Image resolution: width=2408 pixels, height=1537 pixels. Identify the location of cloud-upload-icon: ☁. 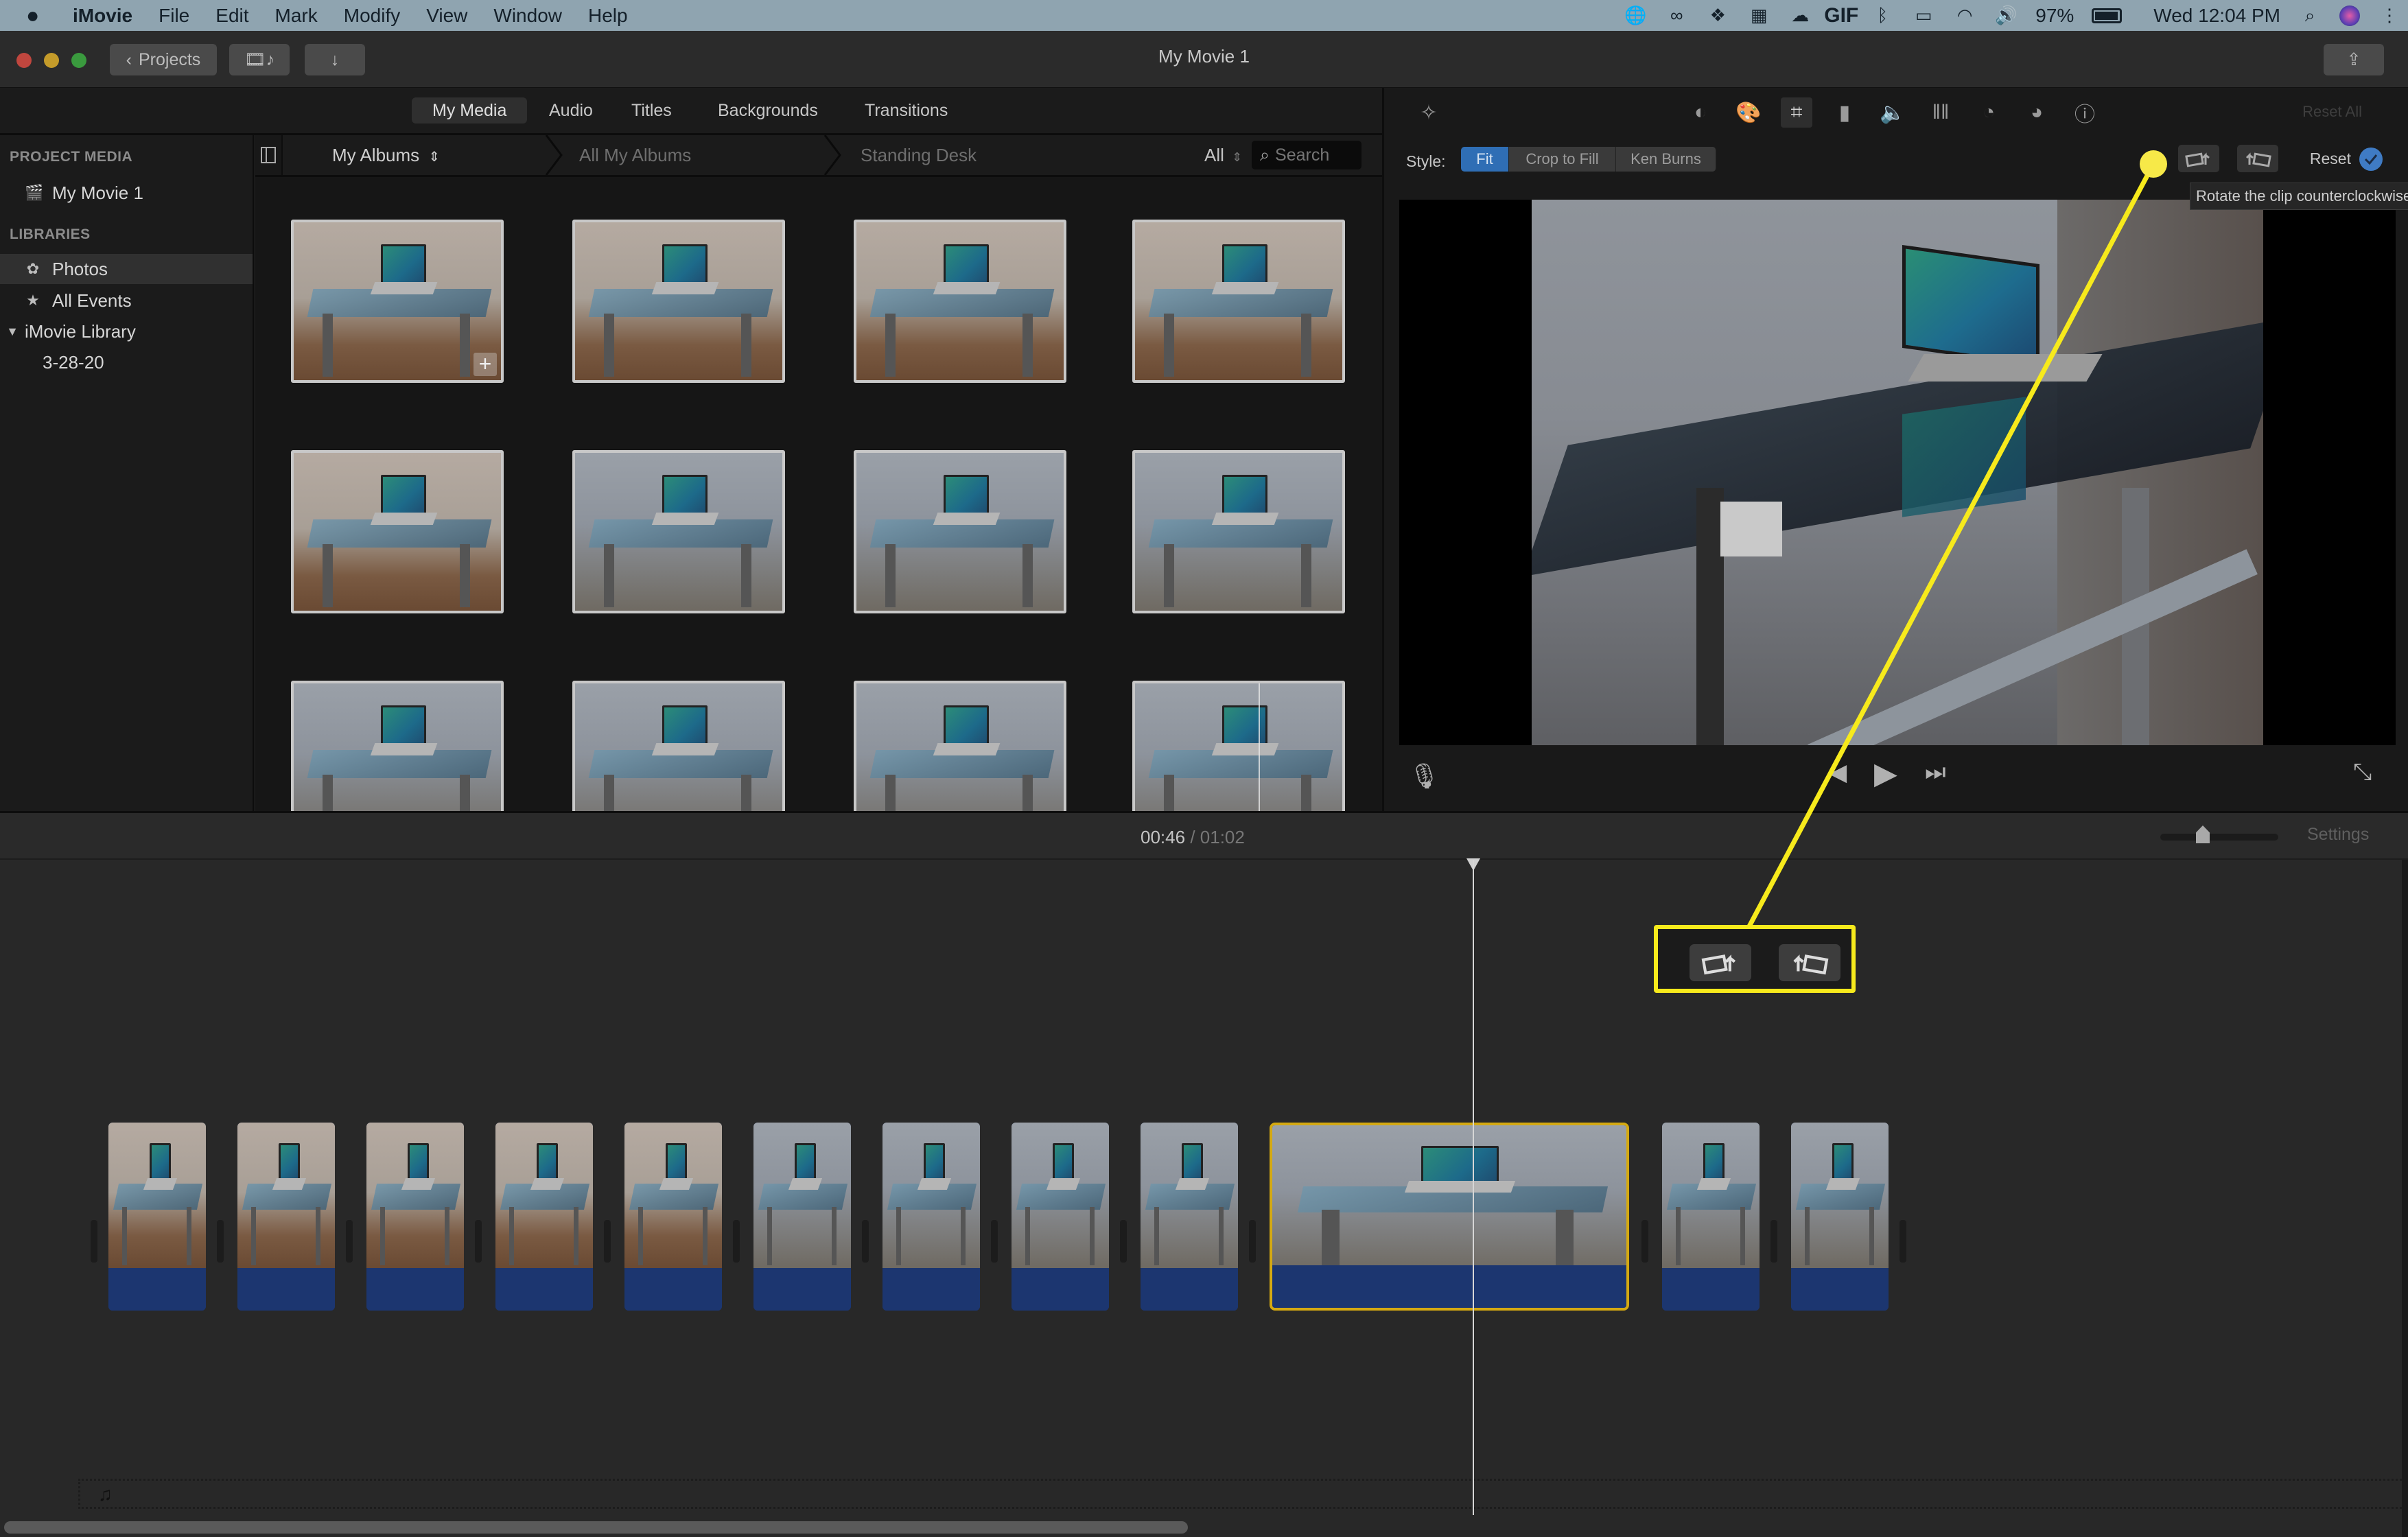
(1800, 15).